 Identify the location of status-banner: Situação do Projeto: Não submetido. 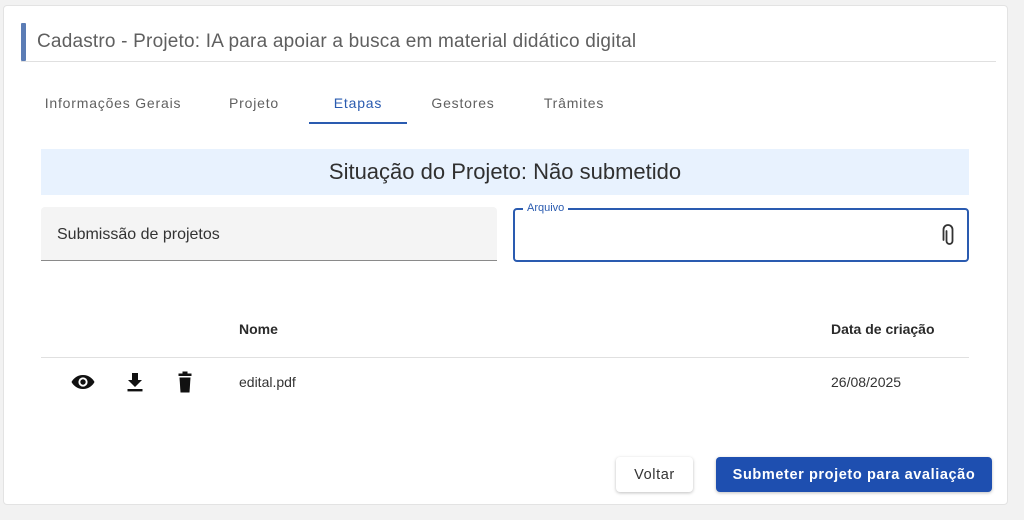
(505, 172).